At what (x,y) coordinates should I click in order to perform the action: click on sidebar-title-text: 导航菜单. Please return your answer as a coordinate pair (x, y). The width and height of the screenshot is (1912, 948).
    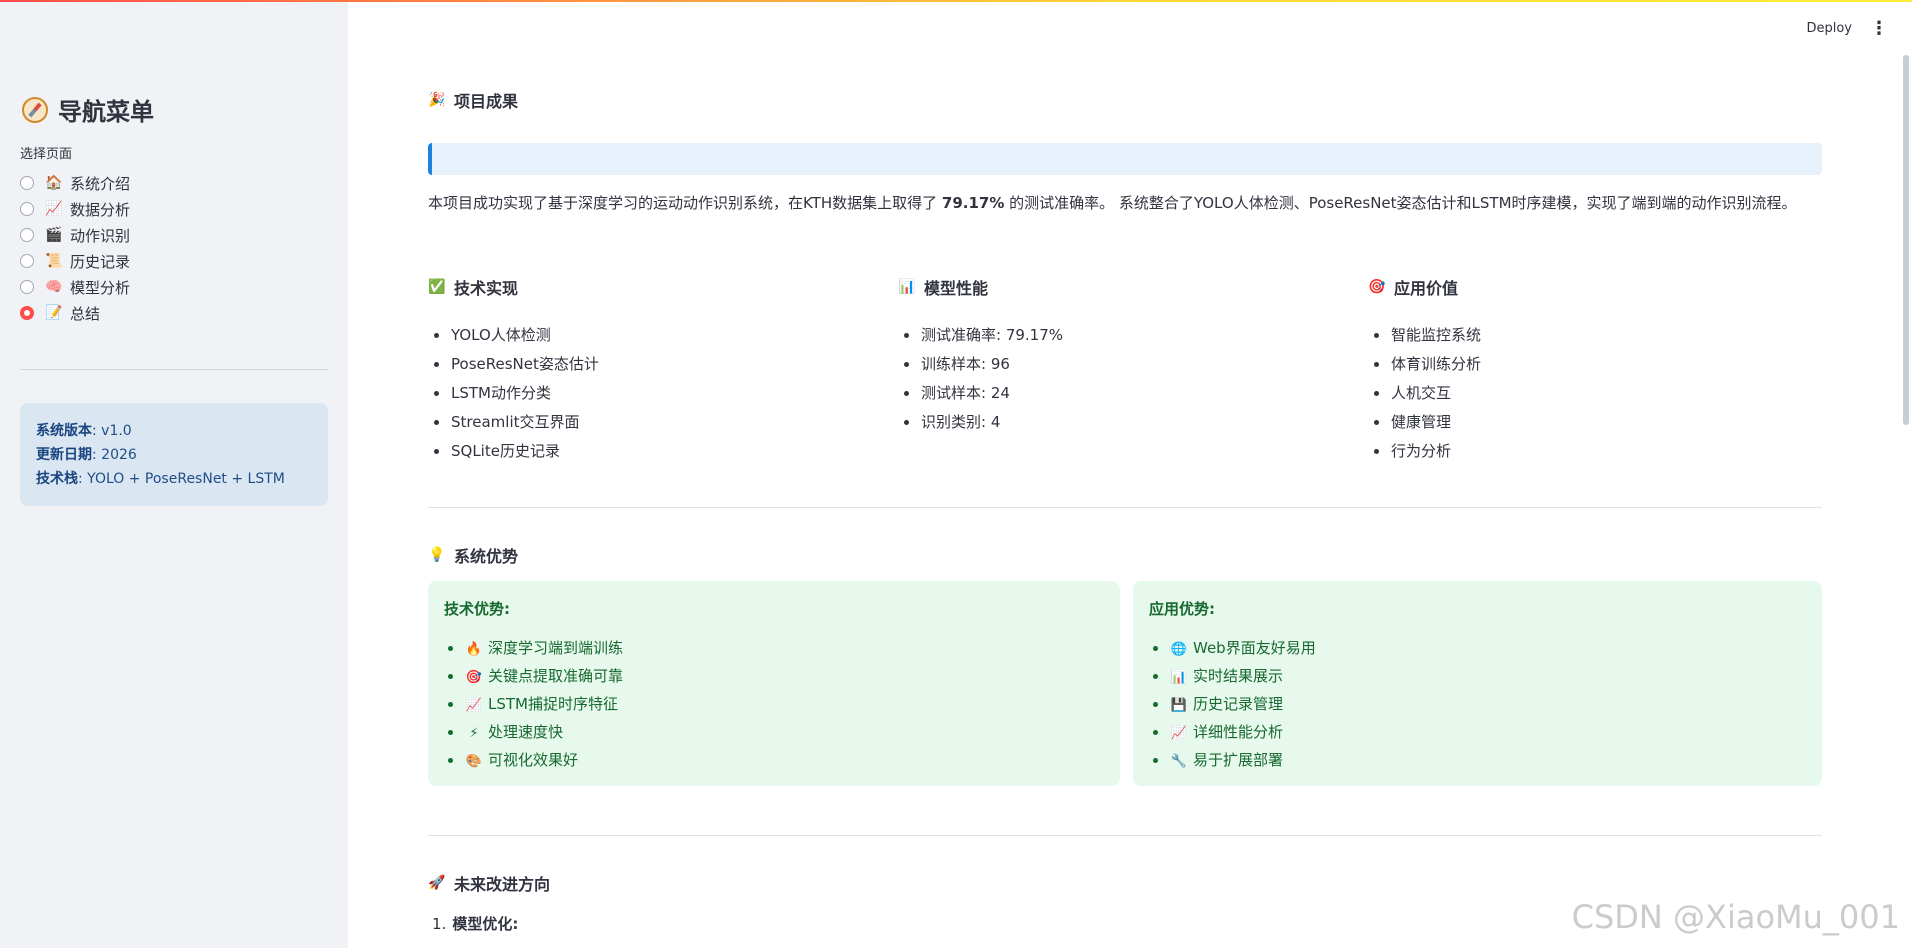
    Looking at the image, I should click on (106, 112).